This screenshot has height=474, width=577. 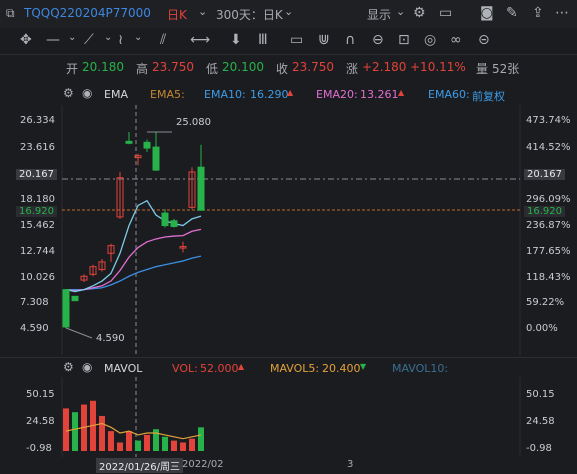 What do you see at coordinates (384, 67) in the screenshot?
I see `change-value: +2.180` at bounding box center [384, 67].